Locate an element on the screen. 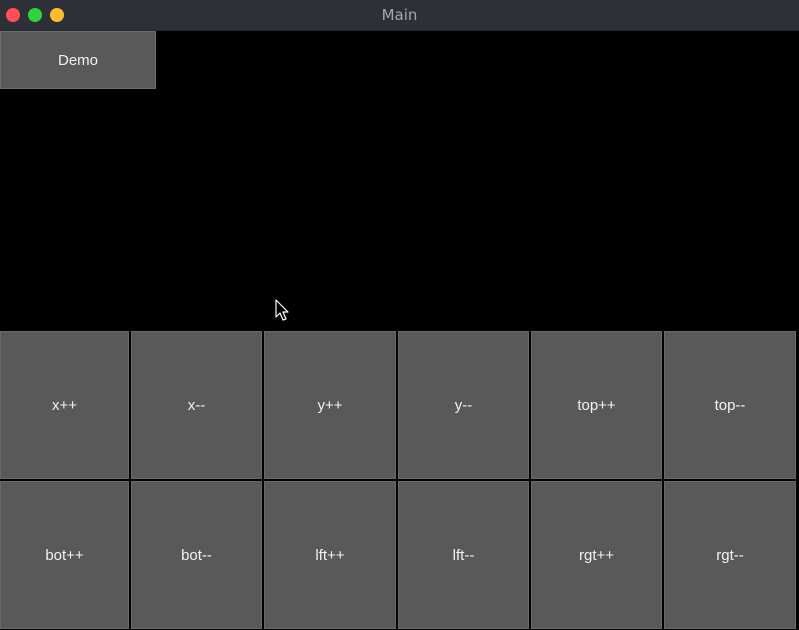  bottom-increment-button: bot++ is located at coordinates (64, 555).